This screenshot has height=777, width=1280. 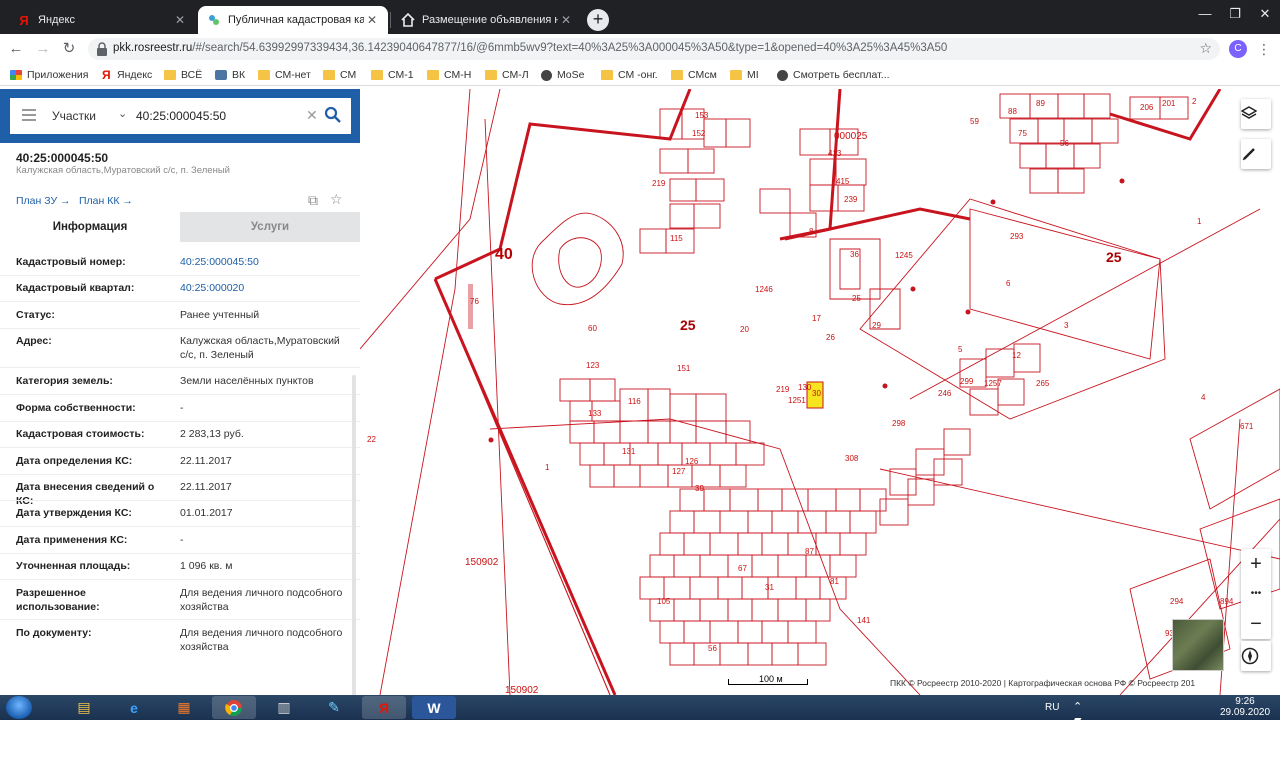 I want to click on bookmark-smsm: СМсм, so click(x=694, y=75).